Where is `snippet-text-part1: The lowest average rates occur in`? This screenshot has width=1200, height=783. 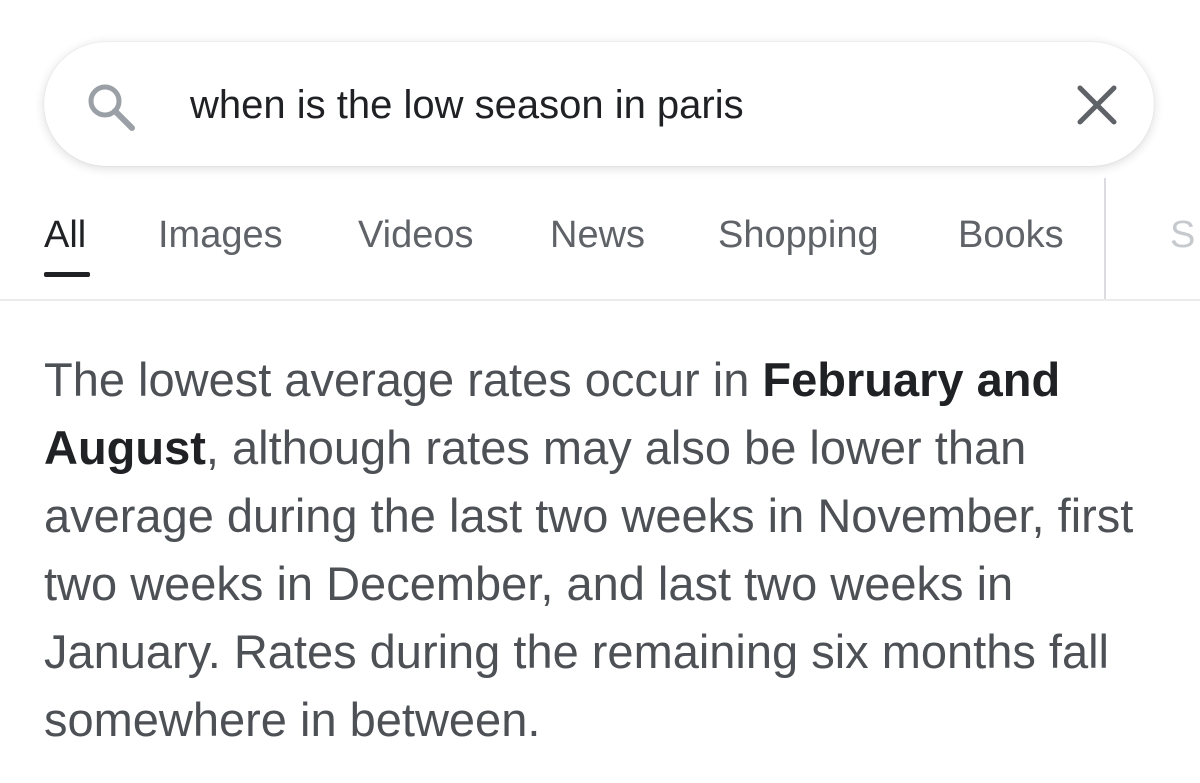 snippet-text-part1: The lowest average rates occur in is located at coordinates (403, 379).